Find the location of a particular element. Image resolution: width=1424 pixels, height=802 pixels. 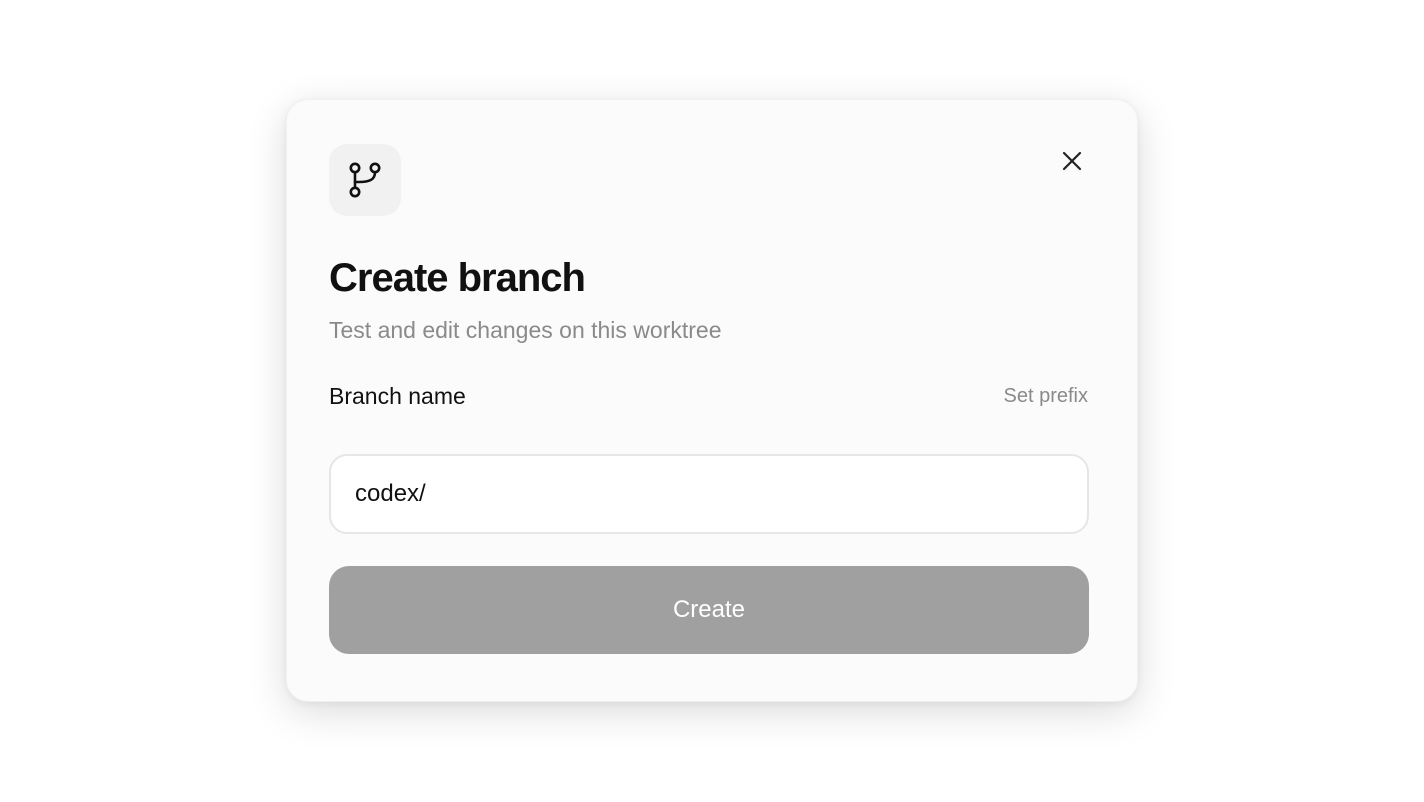

branch-icon-tile is located at coordinates (365, 180).